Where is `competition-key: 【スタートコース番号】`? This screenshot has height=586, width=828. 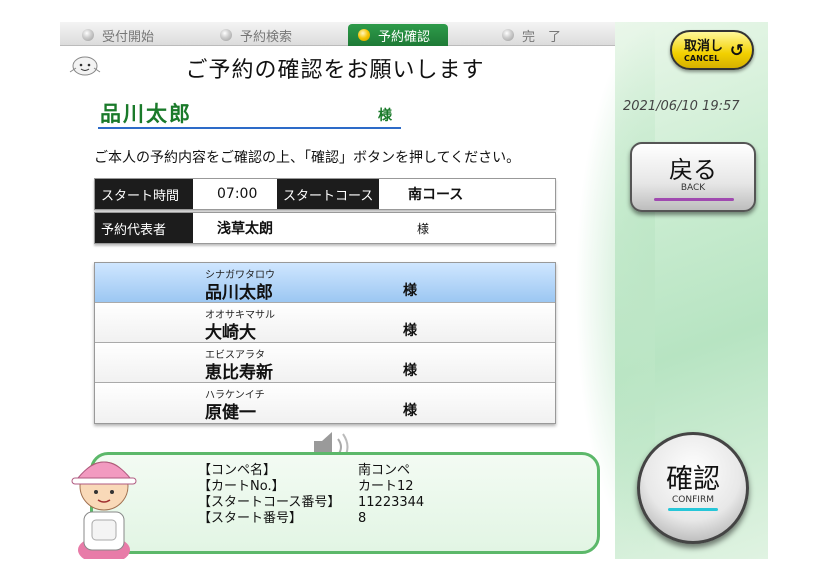 competition-key: 【スタートコース番号】 is located at coordinates (269, 502).